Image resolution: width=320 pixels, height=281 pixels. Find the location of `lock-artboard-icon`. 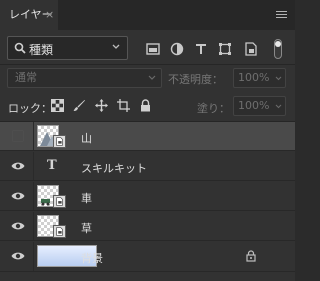

lock-artboard-icon is located at coordinates (123, 105).